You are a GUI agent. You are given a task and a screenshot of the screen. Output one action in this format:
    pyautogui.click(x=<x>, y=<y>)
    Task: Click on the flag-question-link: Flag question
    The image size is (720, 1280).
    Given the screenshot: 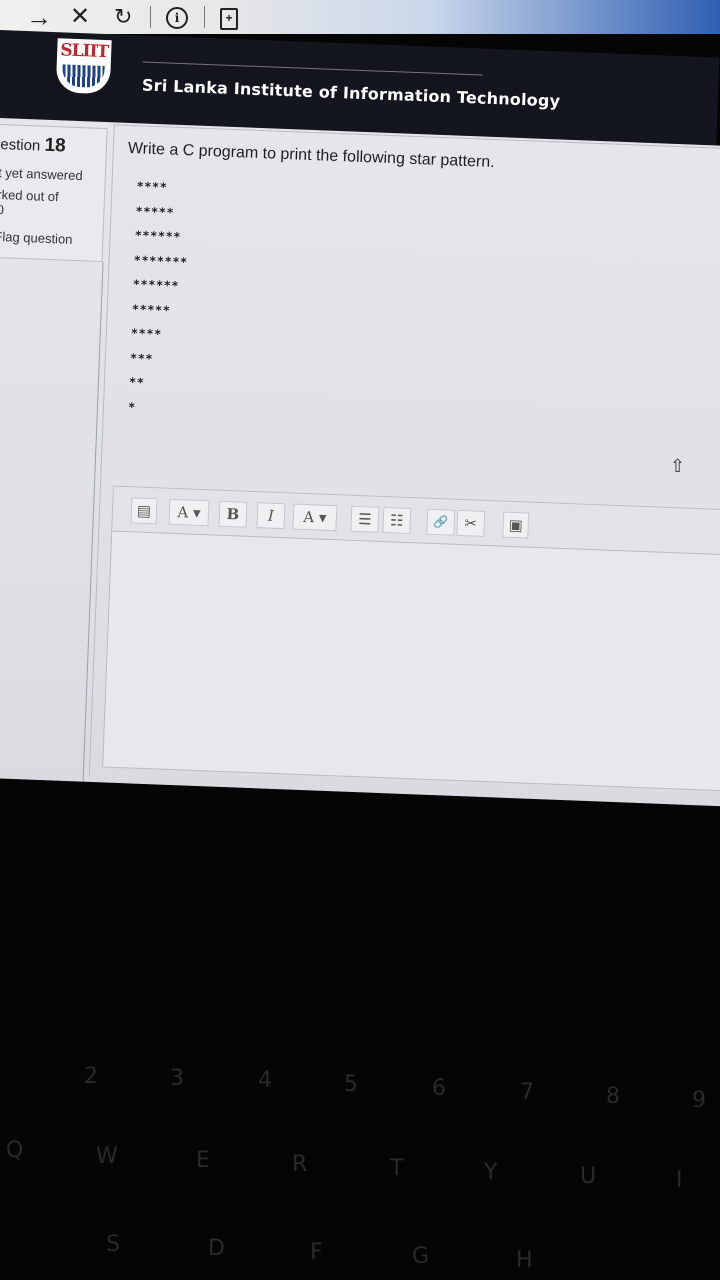 What is the action you would take?
    pyautogui.click(x=36, y=238)
    